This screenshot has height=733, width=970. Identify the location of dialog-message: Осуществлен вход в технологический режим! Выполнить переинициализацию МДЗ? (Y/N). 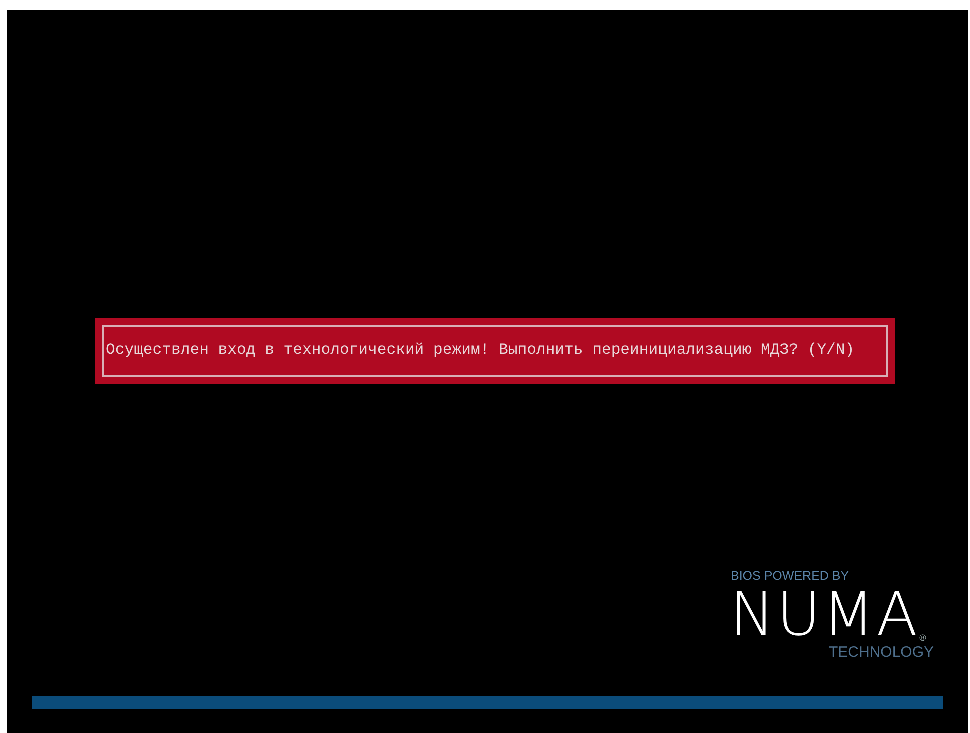
(480, 351).